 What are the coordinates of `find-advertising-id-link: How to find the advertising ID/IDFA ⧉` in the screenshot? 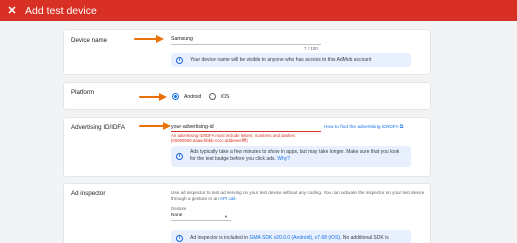 It's located at (363, 127).